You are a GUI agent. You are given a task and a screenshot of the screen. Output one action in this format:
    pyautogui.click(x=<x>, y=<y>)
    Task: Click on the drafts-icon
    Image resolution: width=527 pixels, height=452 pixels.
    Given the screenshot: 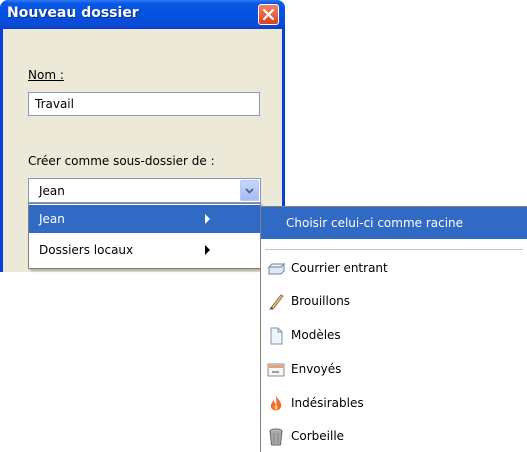 What is the action you would take?
    pyautogui.click(x=276, y=302)
    